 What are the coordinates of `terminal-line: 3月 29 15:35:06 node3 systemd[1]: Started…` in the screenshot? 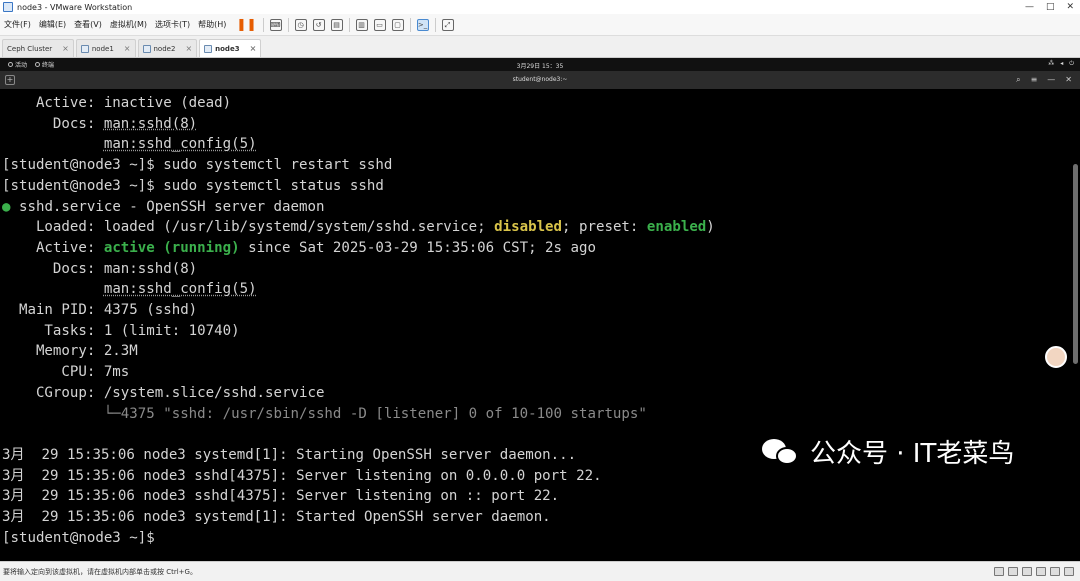 It's located at (276, 517).